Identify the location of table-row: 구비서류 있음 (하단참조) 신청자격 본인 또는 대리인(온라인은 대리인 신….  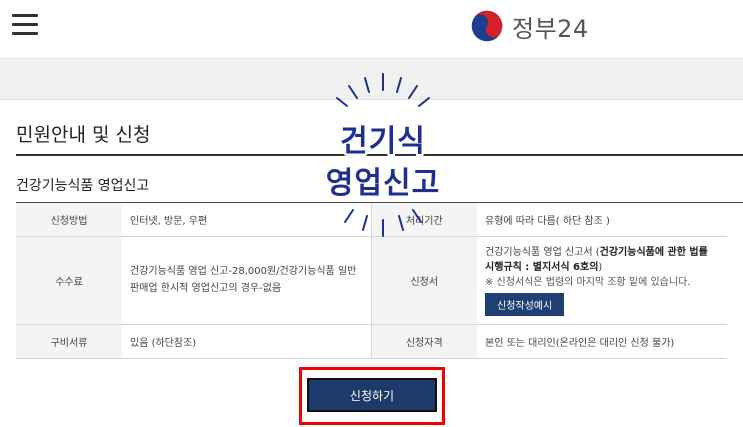
(371, 341).